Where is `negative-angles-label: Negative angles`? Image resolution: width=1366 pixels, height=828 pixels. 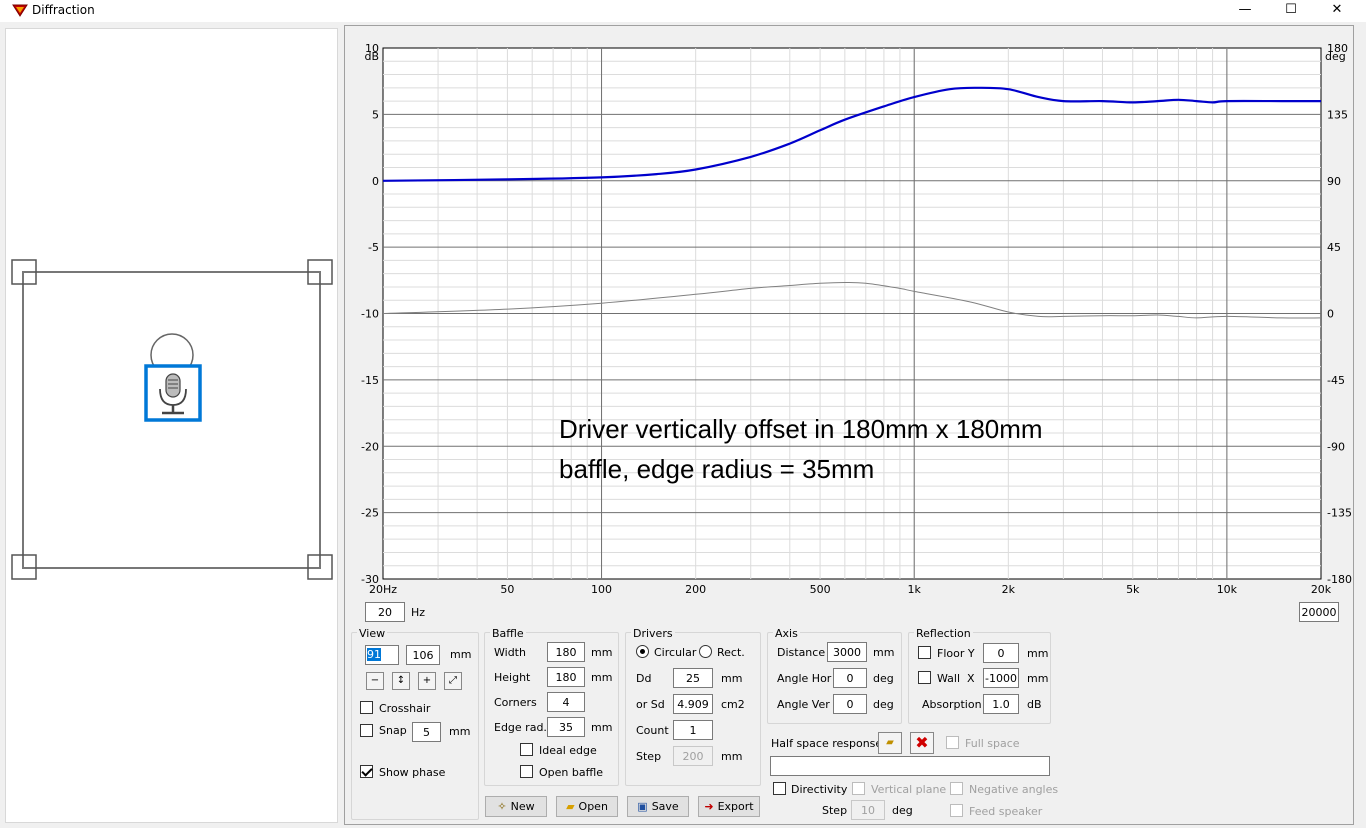 negative-angles-label: Negative angles is located at coordinates (1014, 789).